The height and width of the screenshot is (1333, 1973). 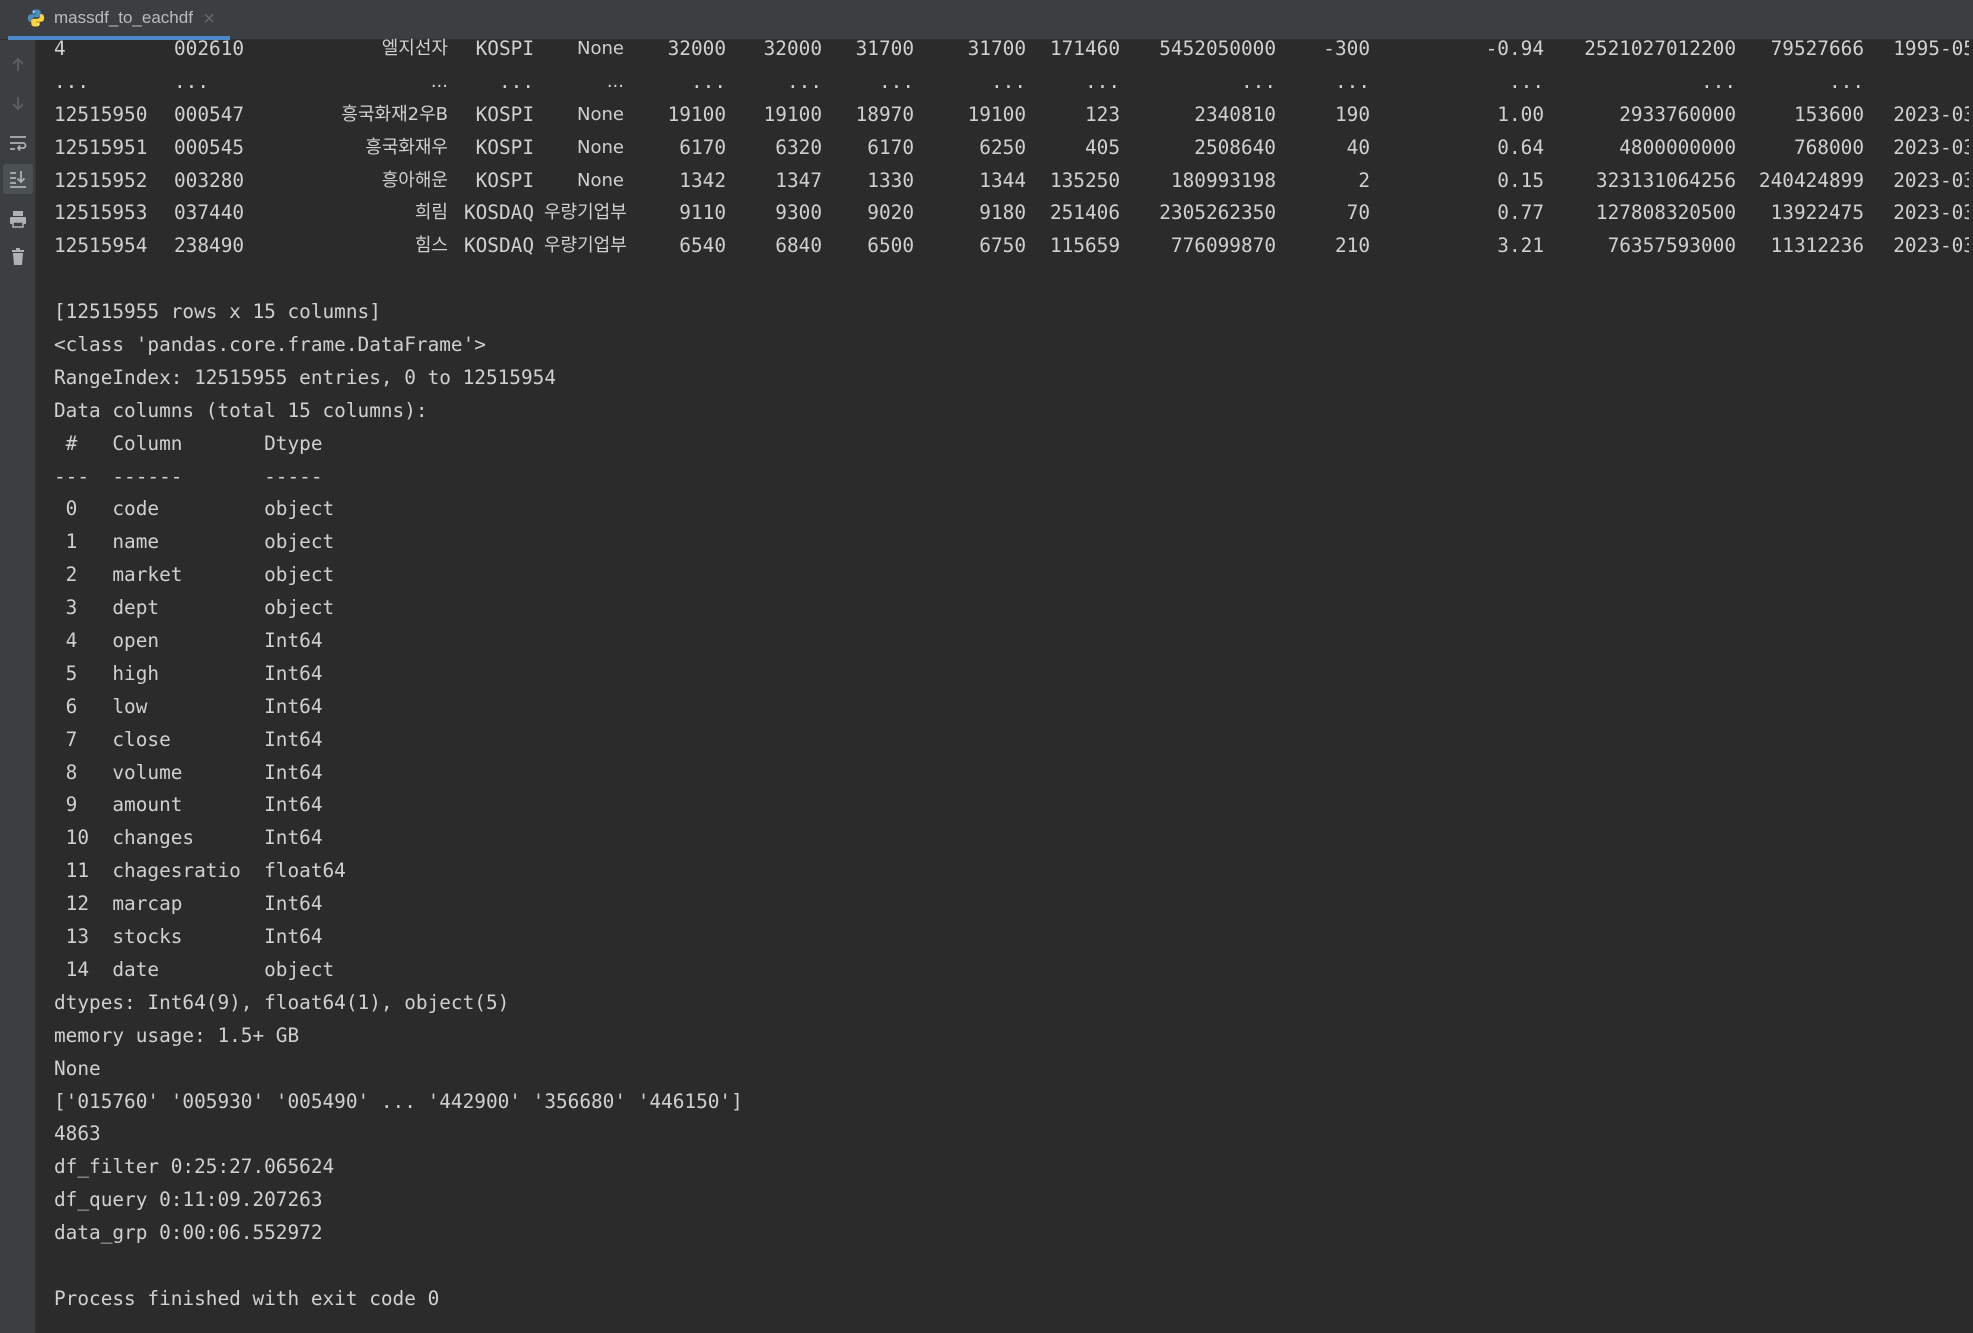 I want to click on output-line: 4 open Int64, so click(x=200, y=641).